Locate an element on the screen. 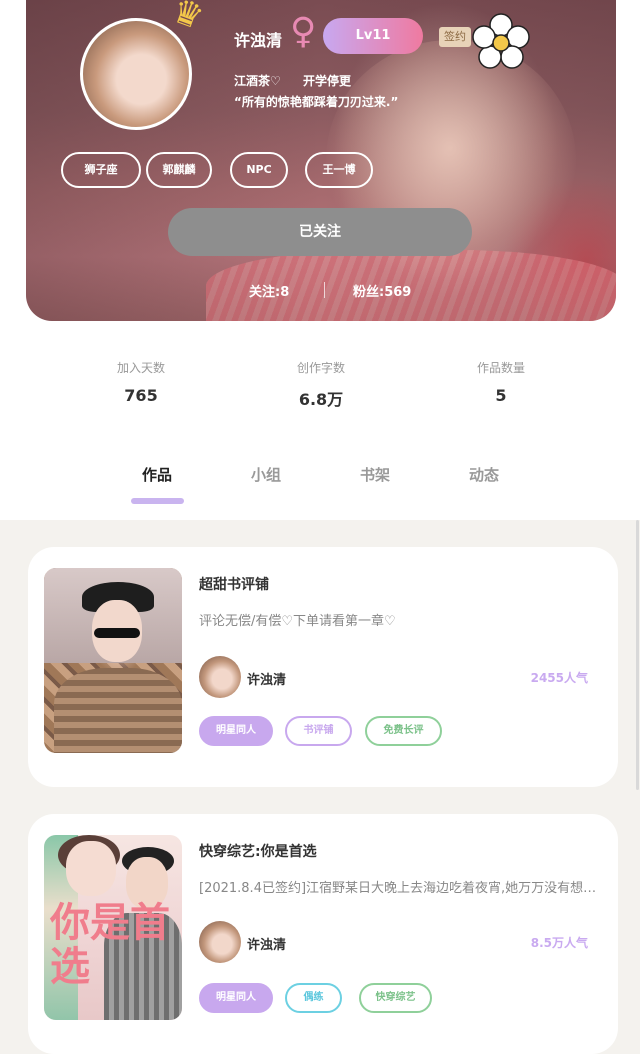  following-count: 关注:8 is located at coordinates (269, 290).